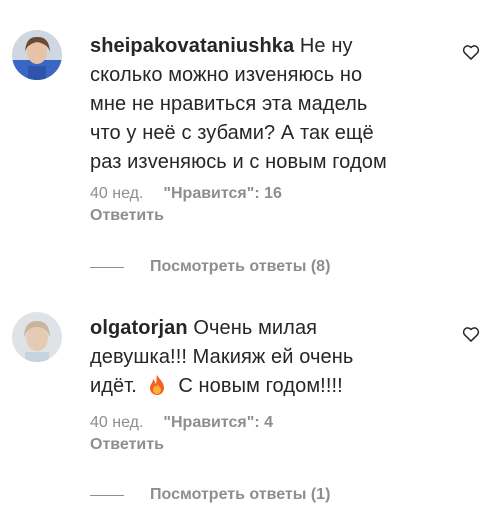 The width and height of the screenshot is (490, 518). I want to click on view-replies-button: Посмотреть ответы (1), so click(210, 495).